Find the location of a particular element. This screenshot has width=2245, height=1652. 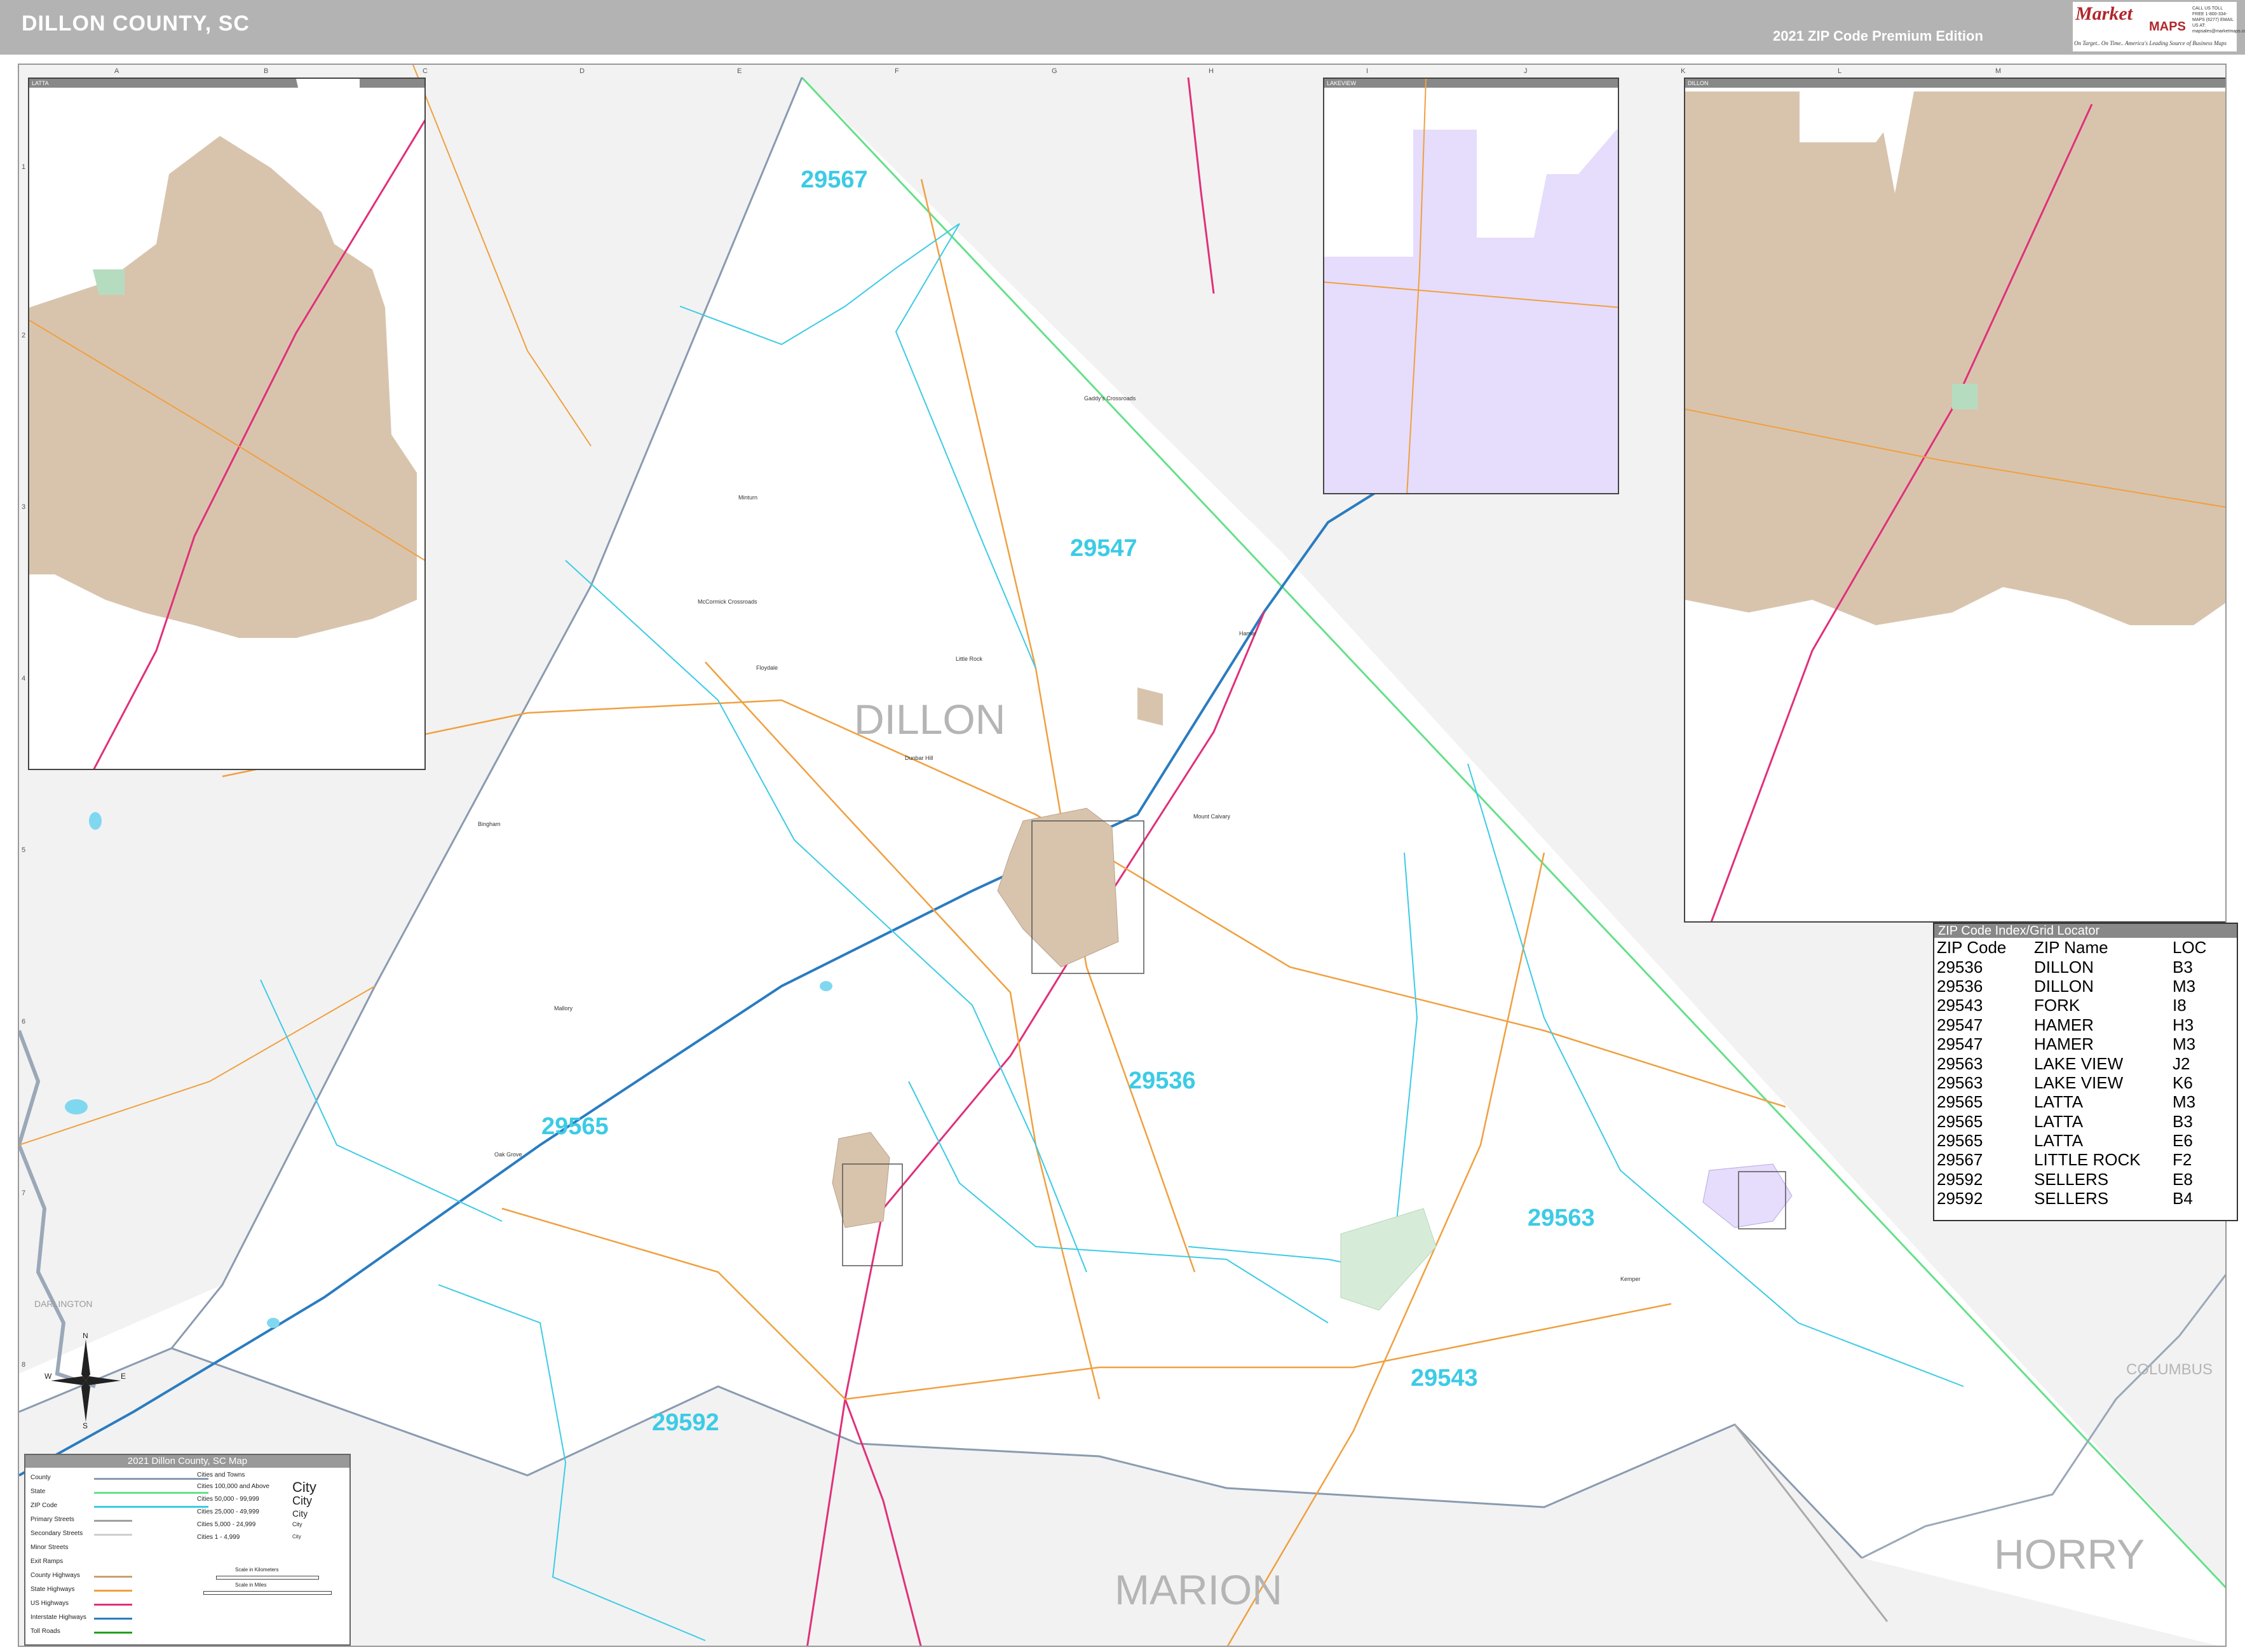

legend-swatch-zip is located at coordinates (151, 1507).